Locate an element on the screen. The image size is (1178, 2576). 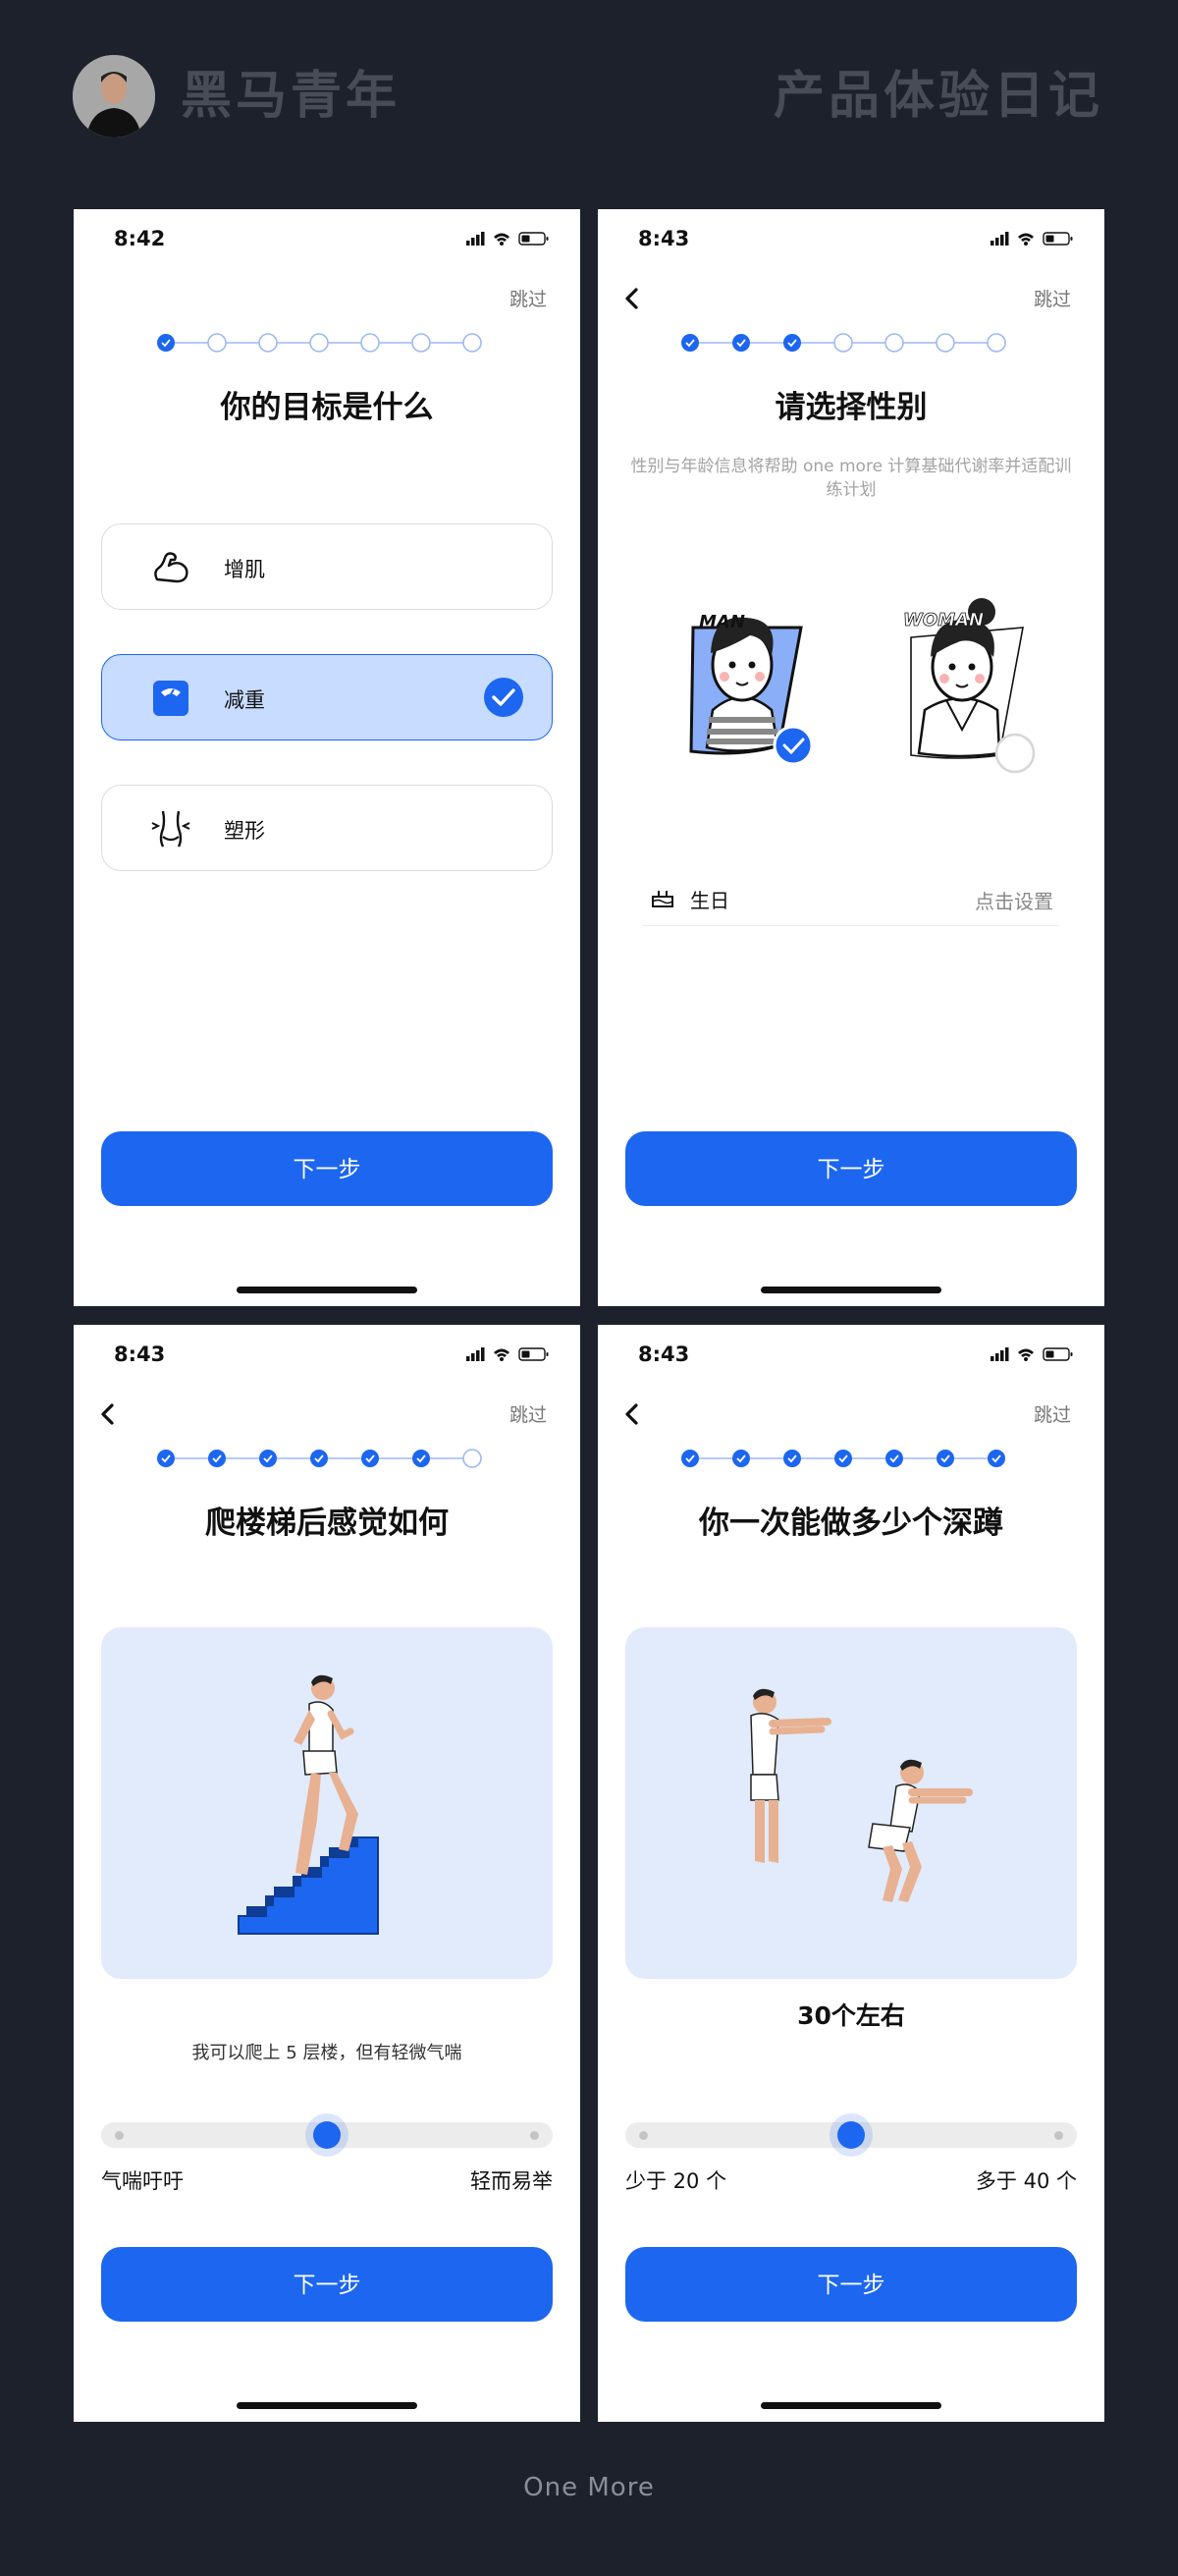
app-name-footer: One More is located at coordinates (589, 2487).